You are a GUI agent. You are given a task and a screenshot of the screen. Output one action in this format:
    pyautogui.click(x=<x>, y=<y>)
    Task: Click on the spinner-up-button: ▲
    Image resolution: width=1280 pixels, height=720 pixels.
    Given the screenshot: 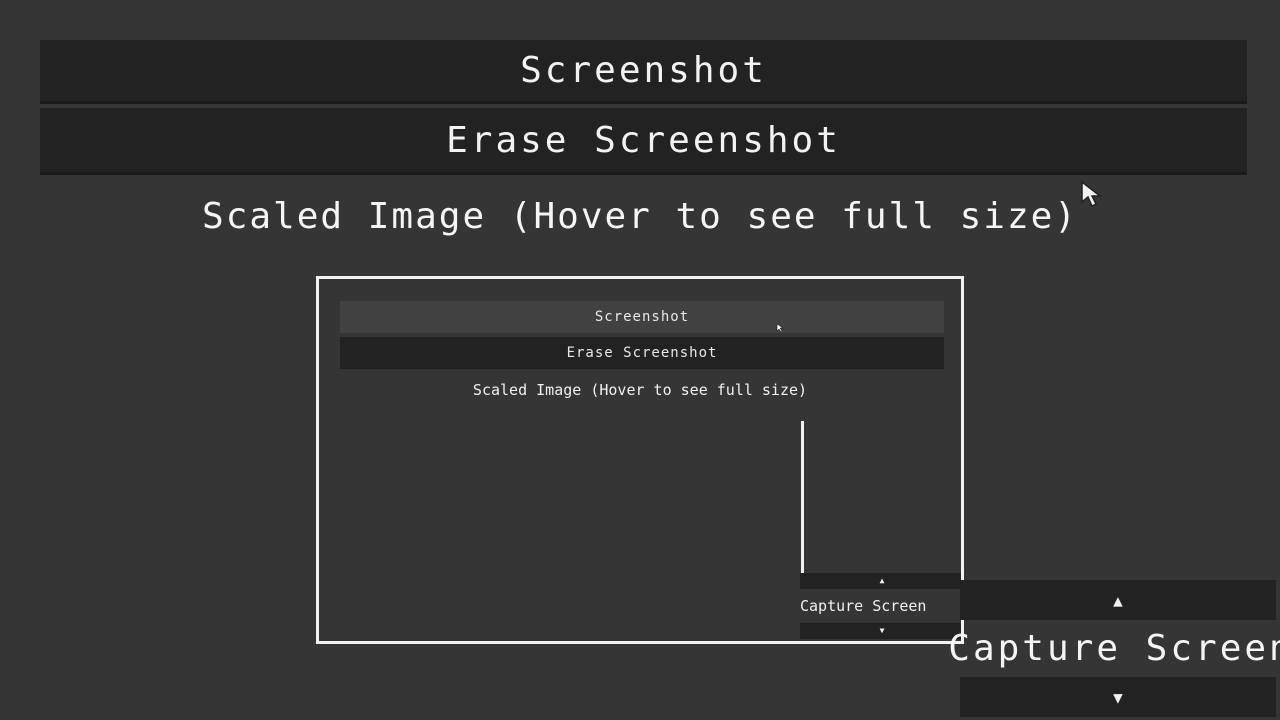 What is the action you would take?
    pyautogui.click(x=1118, y=600)
    